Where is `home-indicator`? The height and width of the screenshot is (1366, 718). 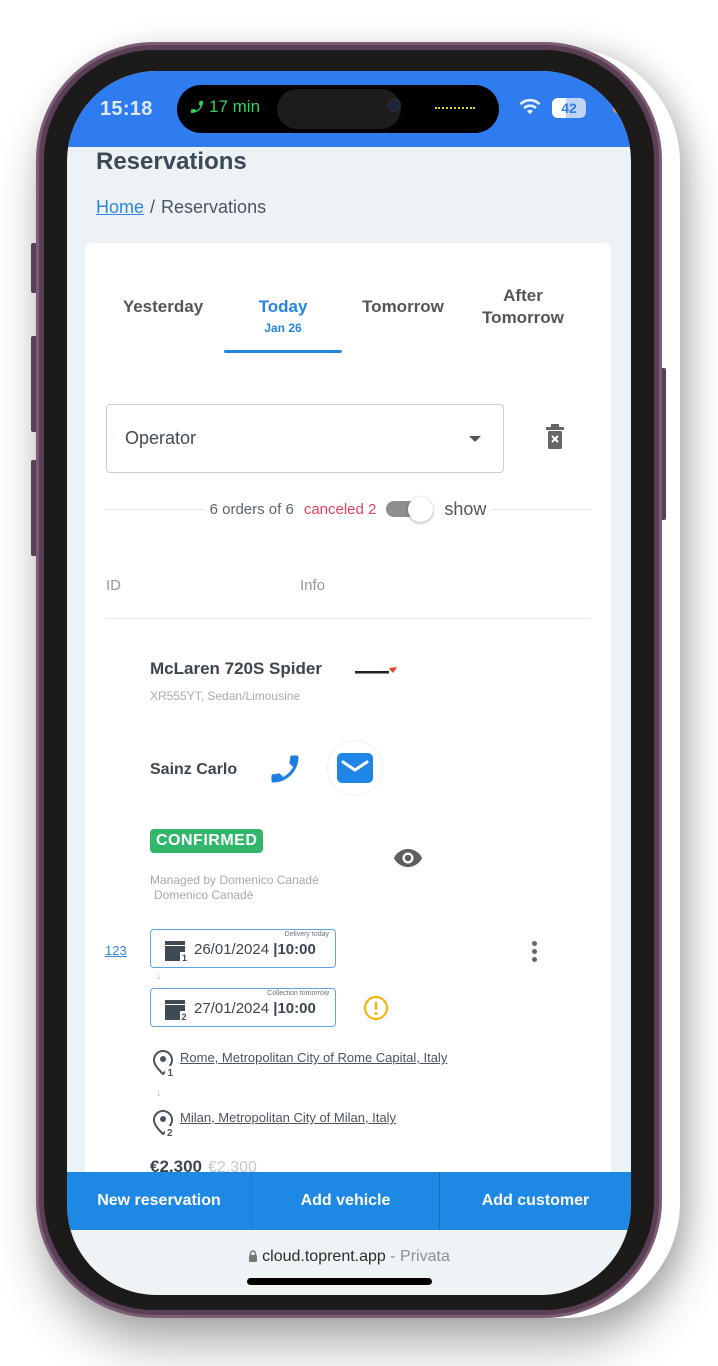 home-indicator is located at coordinates (339, 1281).